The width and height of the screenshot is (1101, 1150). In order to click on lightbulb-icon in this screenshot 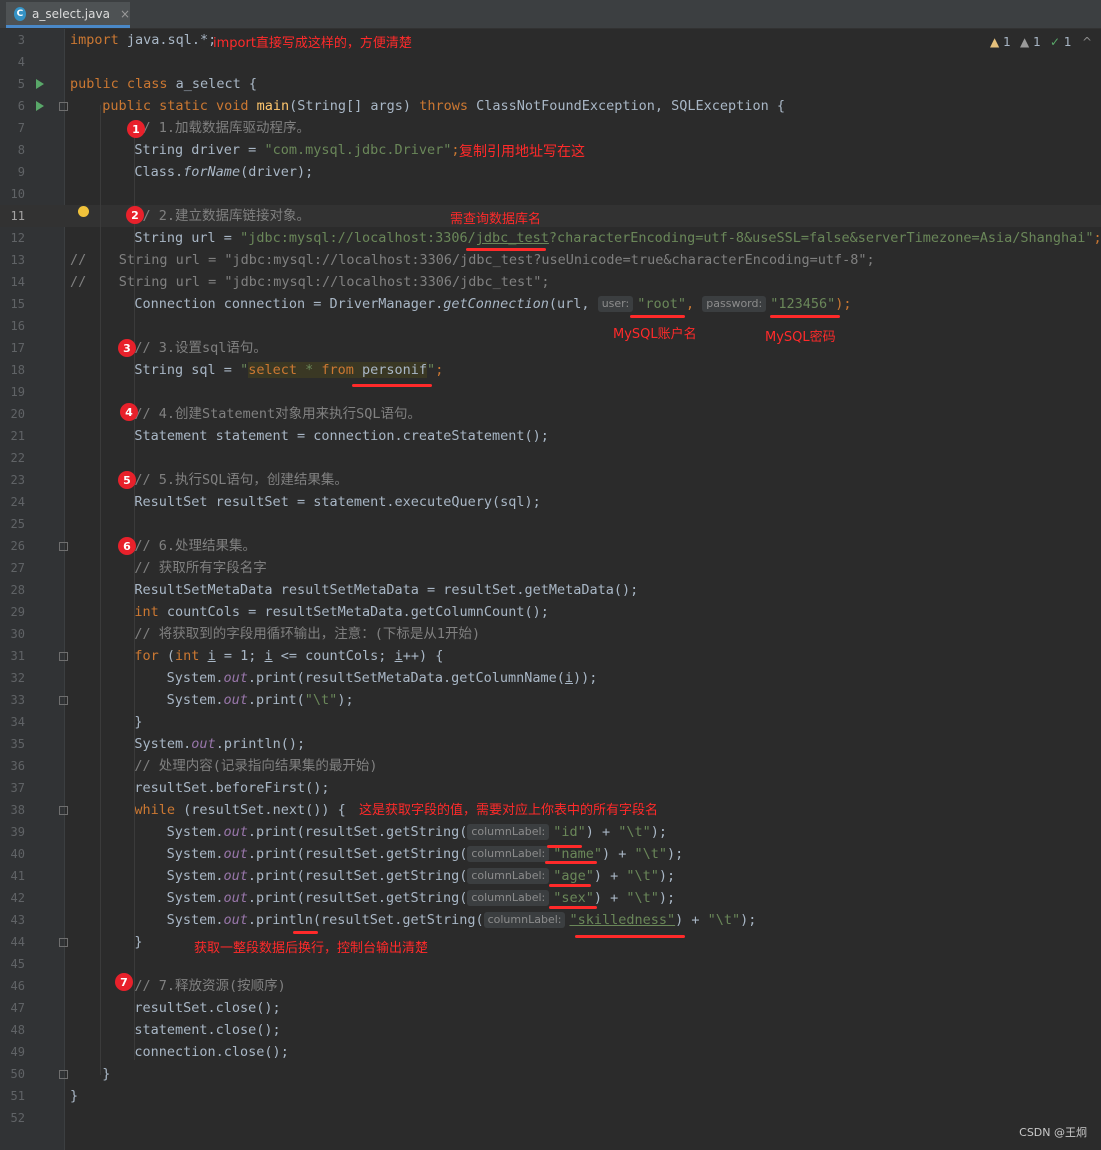, I will do `click(83, 211)`.